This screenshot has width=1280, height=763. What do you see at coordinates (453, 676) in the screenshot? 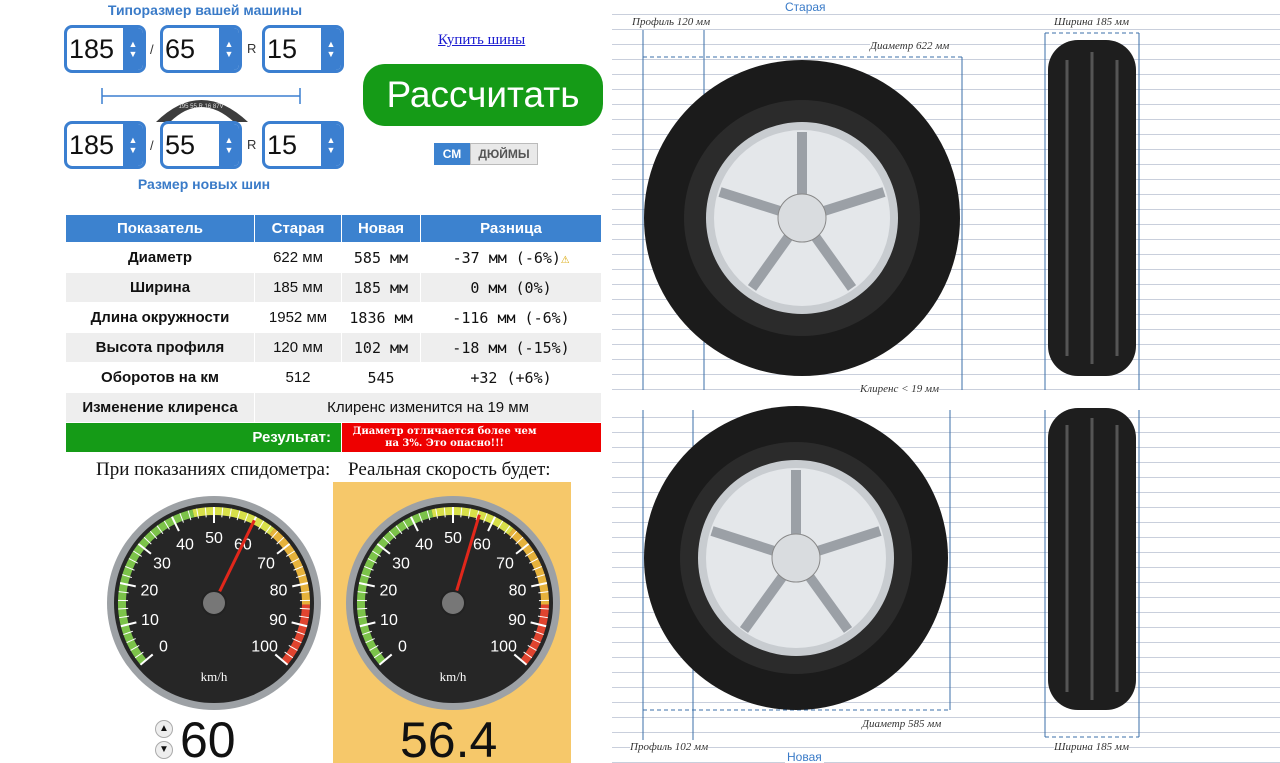
I see `gauge-unit-label: km/h` at bounding box center [453, 676].